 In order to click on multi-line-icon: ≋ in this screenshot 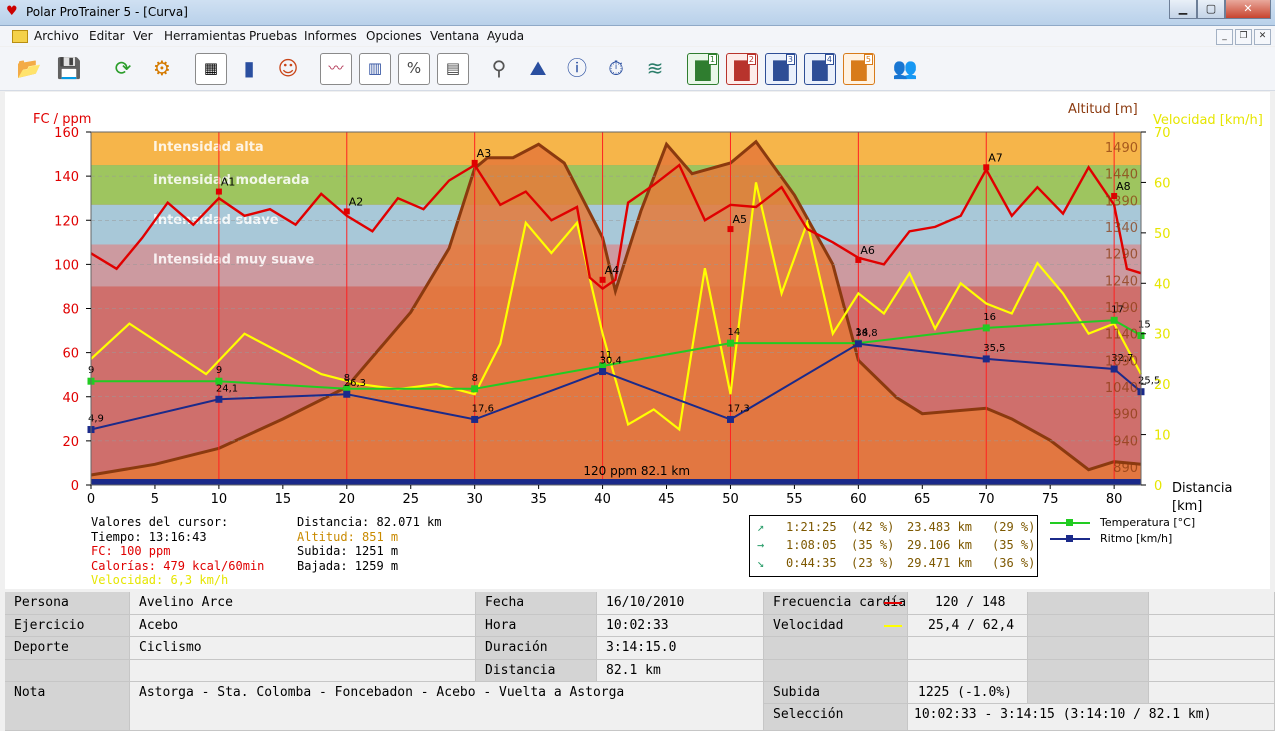, I will do `click(655, 68)`.